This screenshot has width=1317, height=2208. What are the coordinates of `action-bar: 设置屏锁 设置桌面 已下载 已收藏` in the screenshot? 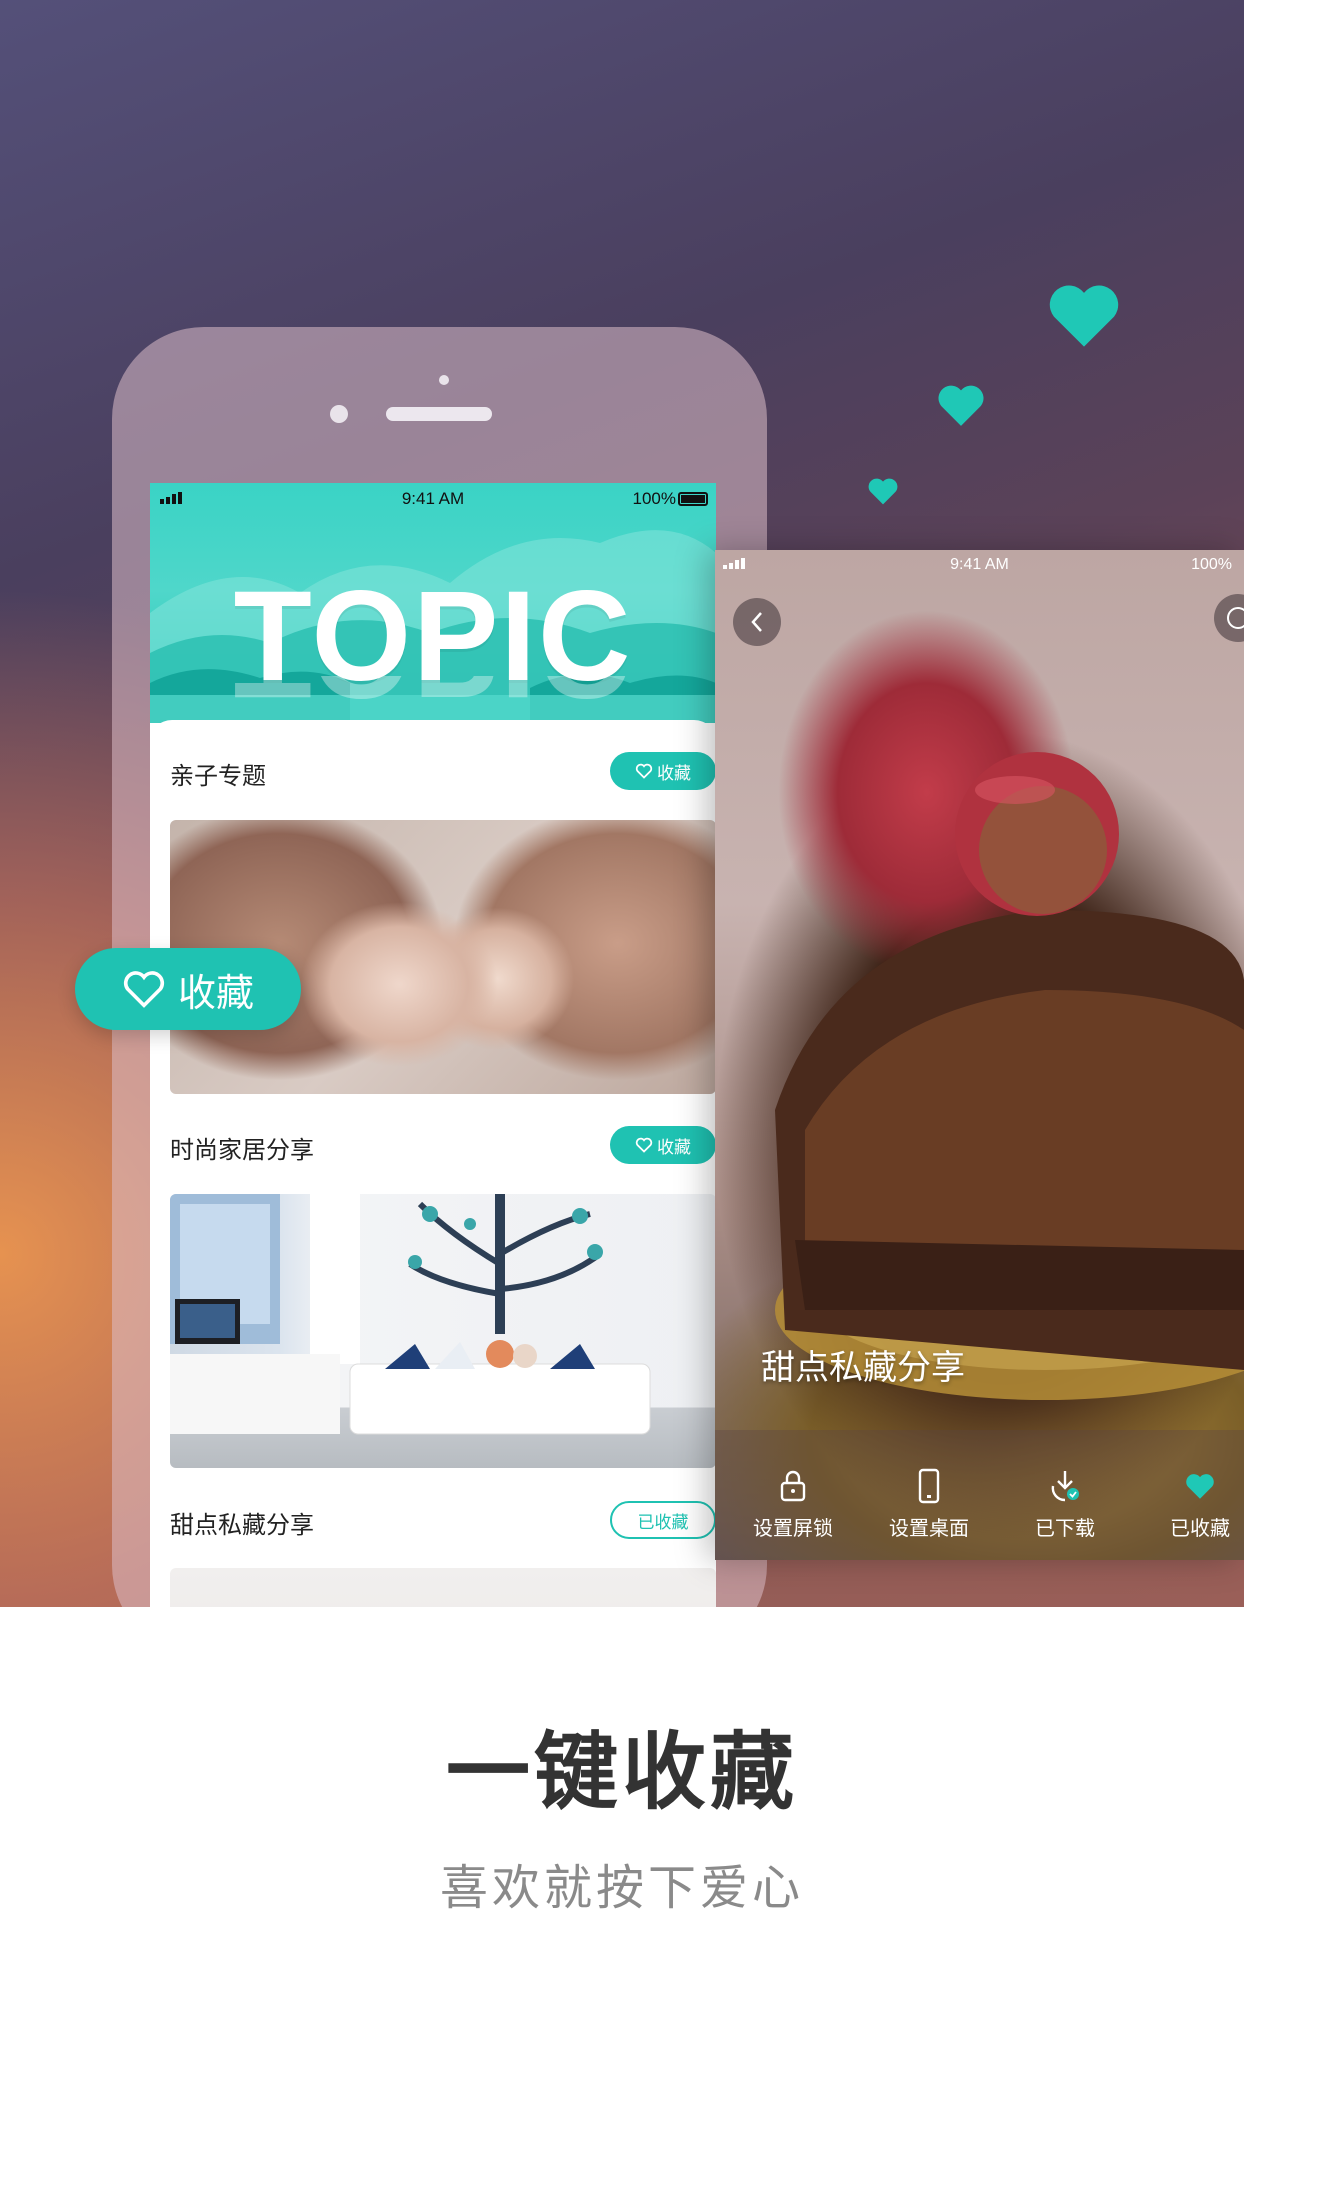 It's located at (979, 1495).